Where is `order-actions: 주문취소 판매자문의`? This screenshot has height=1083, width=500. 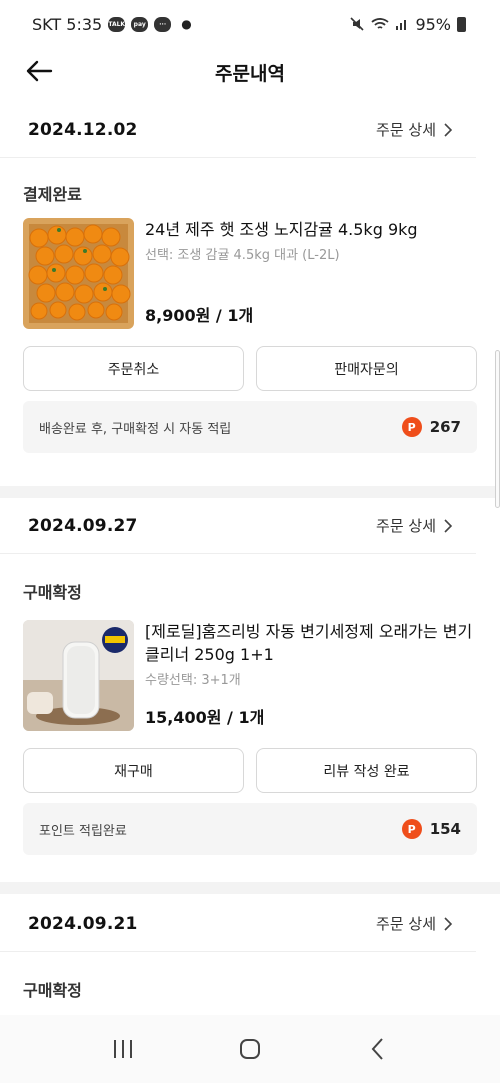
order-actions: 주문취소 판매자문의 is located at coordinates (250, 368).